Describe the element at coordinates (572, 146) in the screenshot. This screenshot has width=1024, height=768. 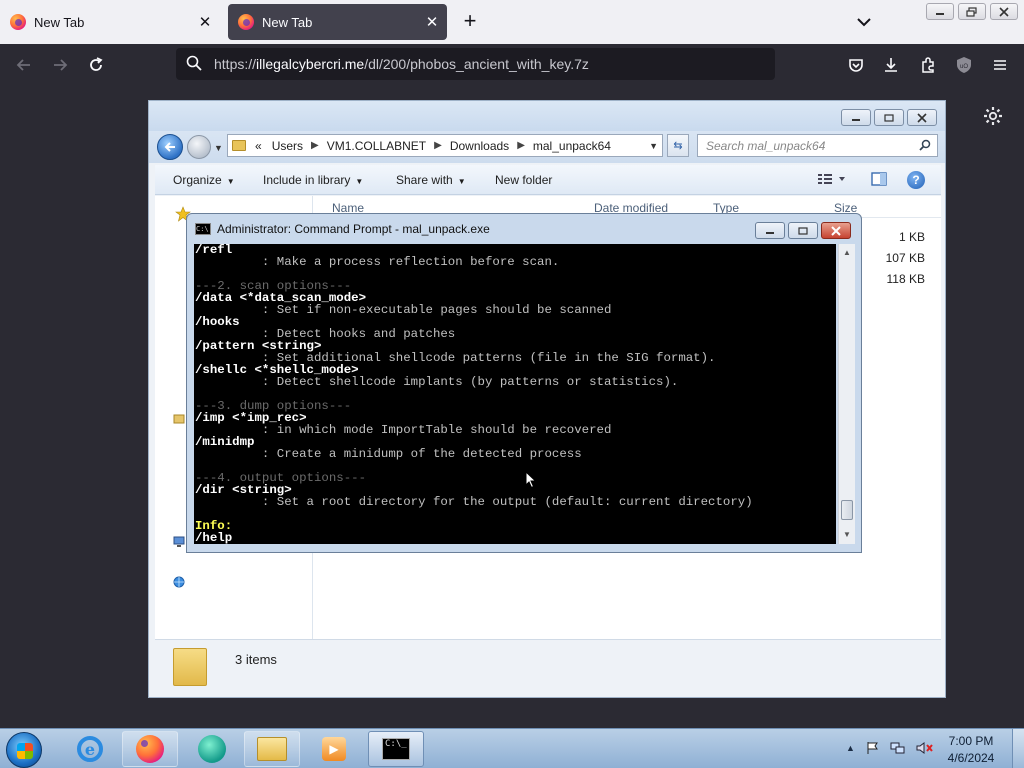
I see `breadcrumb-current-folder: mal_unpack64` at that location.